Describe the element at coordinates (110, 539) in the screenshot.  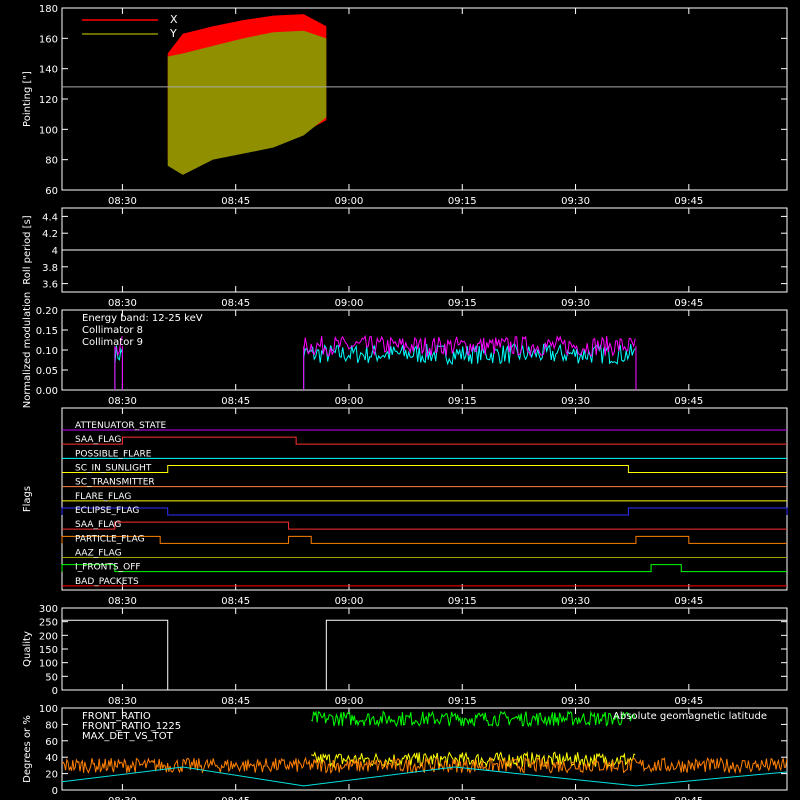
I see `flag-label: PARTICLE_FLAG` at that location.